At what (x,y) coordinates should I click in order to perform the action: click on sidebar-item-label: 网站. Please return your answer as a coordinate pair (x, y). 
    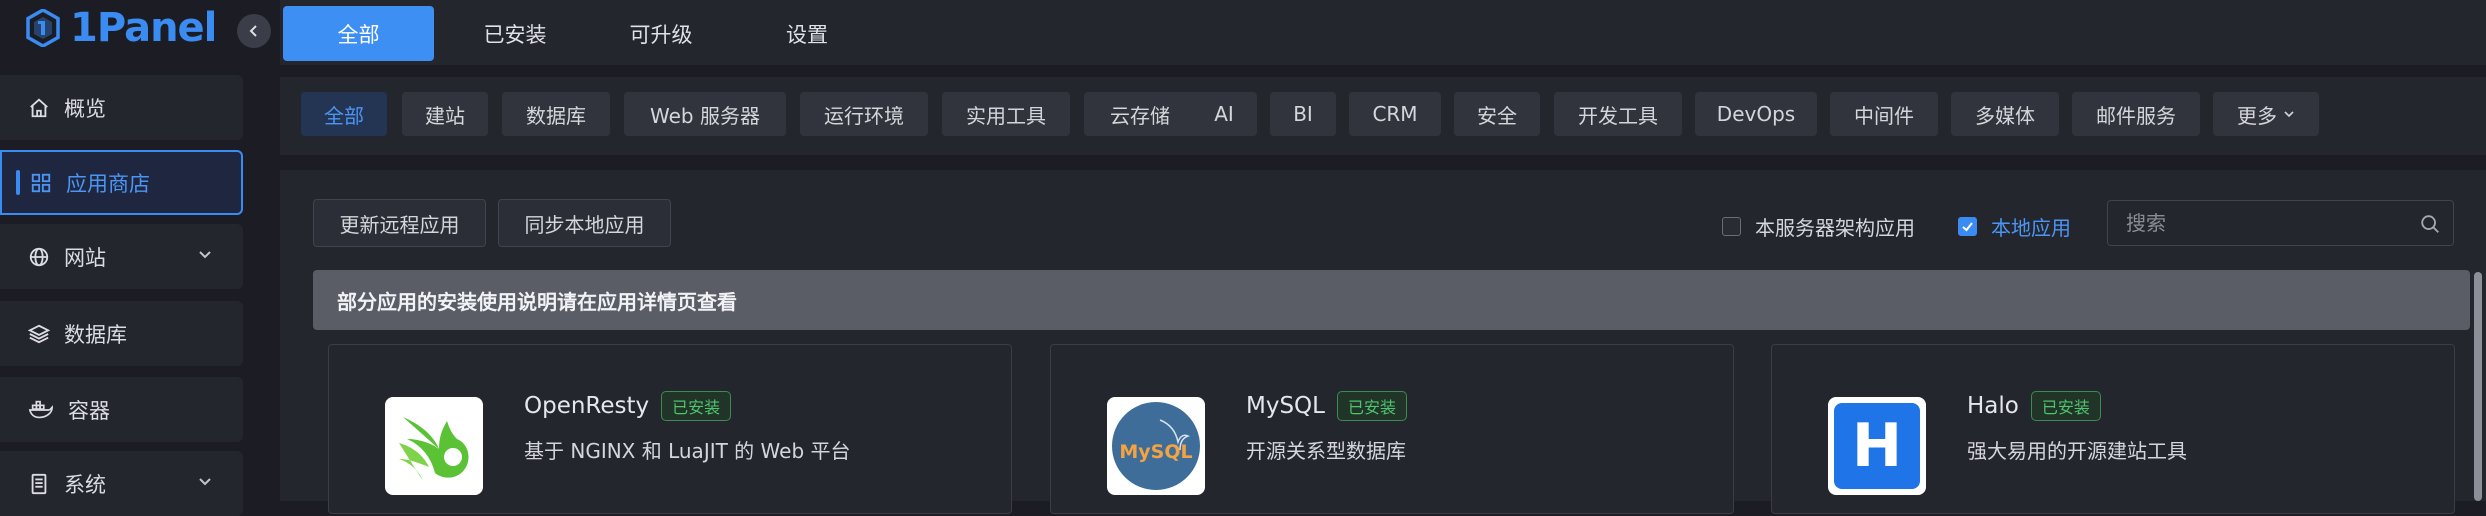
    Looking at the image, I should click on (85, 257).